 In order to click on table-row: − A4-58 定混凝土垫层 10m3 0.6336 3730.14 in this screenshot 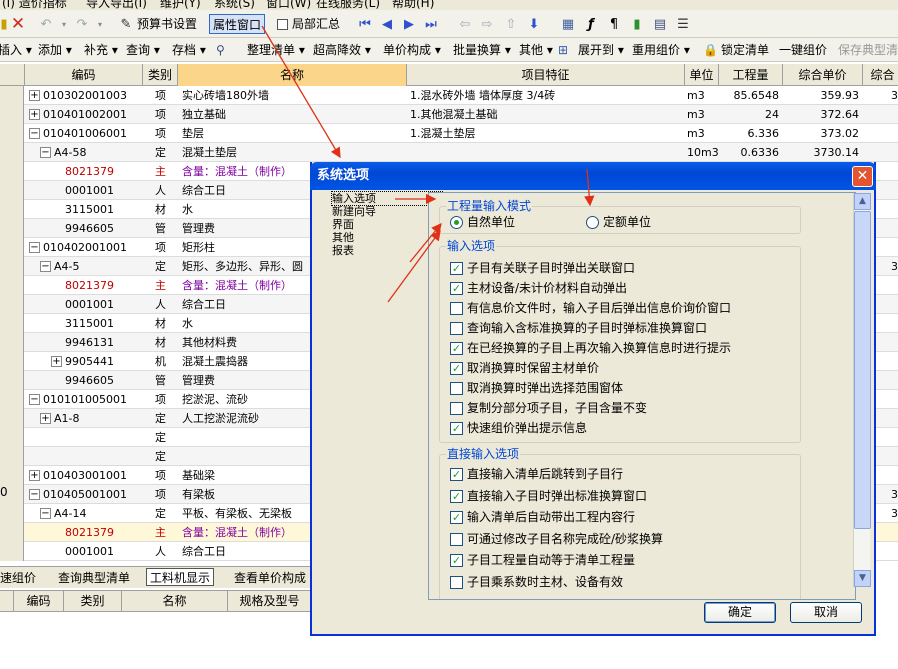, I will do `click(449, 152)`.